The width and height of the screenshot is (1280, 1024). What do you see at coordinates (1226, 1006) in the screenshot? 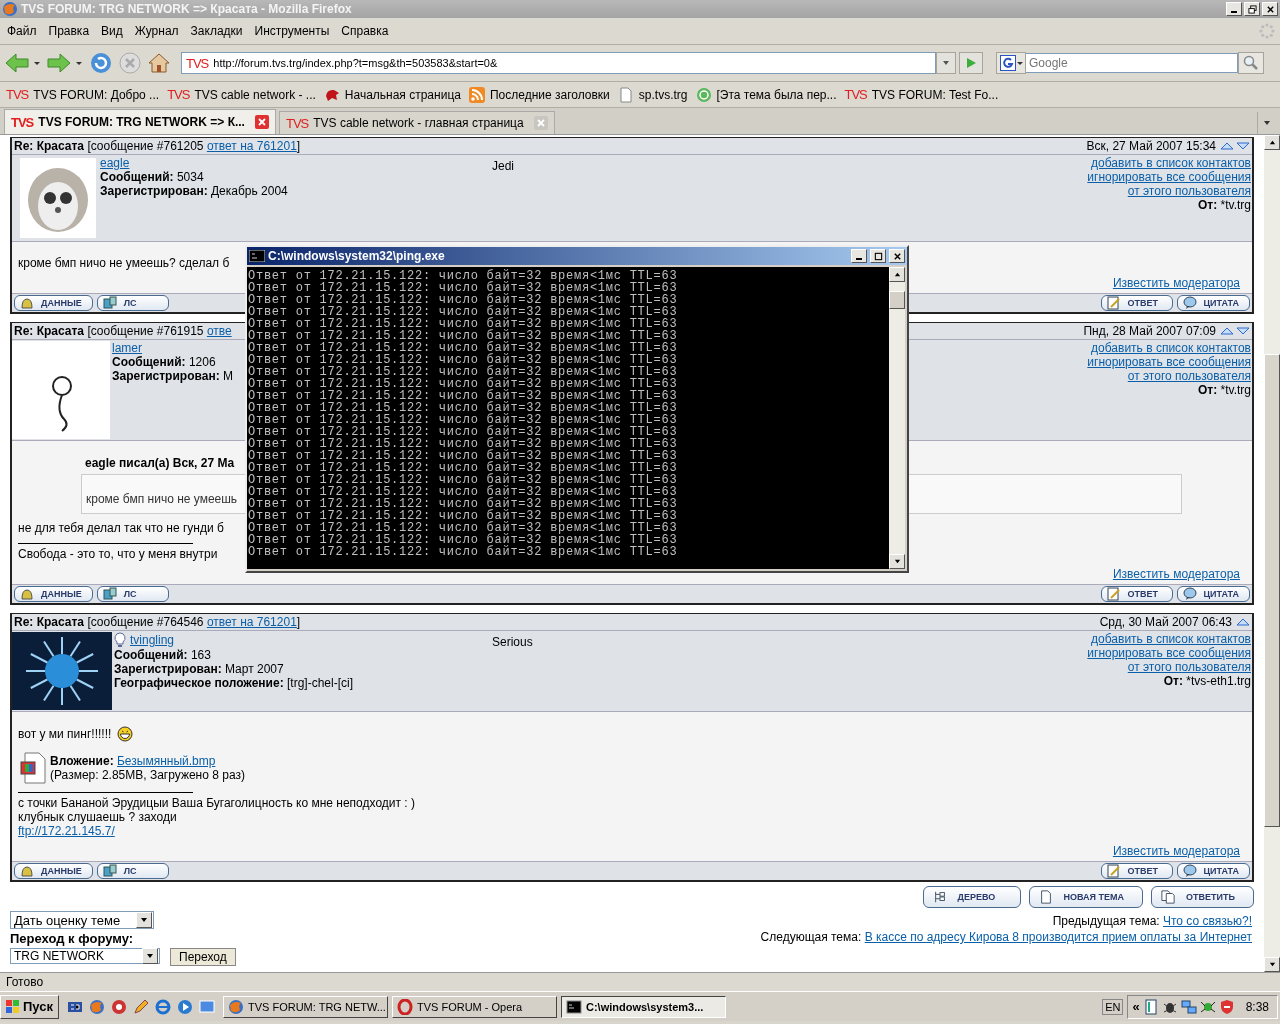
I see `shield-icon` at bounding box center [1226, 1006].